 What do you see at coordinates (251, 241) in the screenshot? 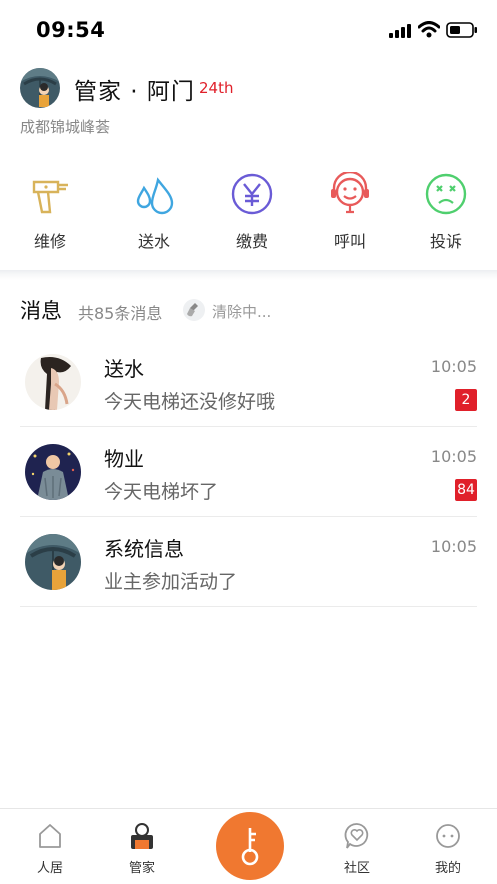
I see `service-label: 缴费` at bounding box center [251, 241].